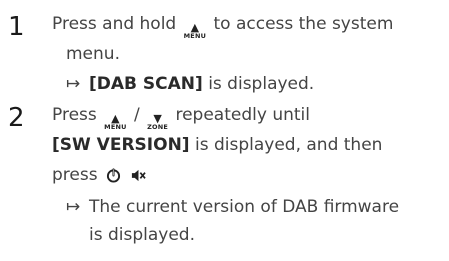  What do you see at coordinates (113, 178) in the screenshot?
I see `power-icon` at bounding box center [113, 178].